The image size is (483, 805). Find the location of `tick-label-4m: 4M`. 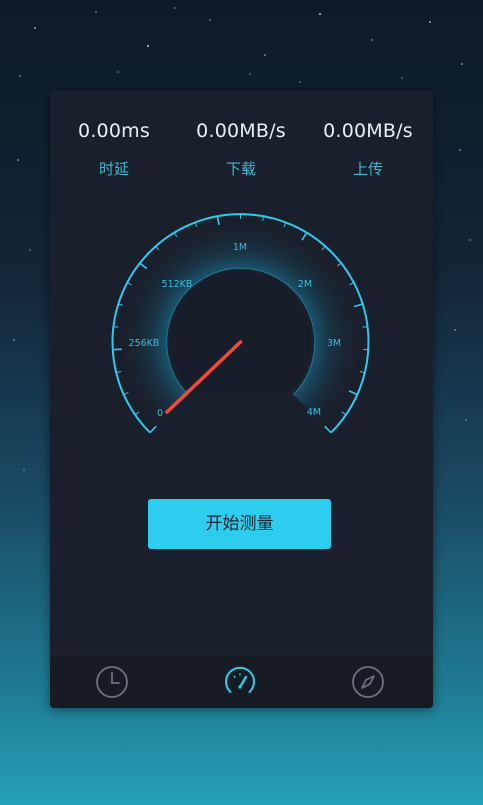

tick-label-4m: 4M is located at coordinates (314, 412).